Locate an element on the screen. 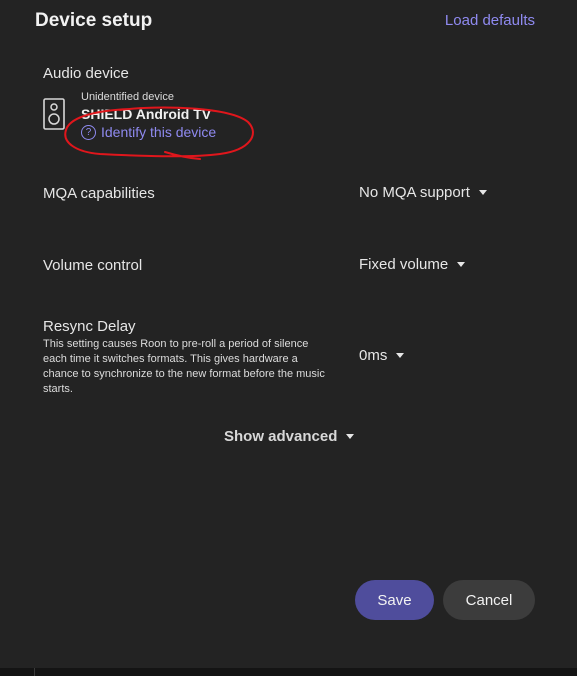 This screenshot has width=577, height=676. bottom-divider is located at coordinates (34, 672).